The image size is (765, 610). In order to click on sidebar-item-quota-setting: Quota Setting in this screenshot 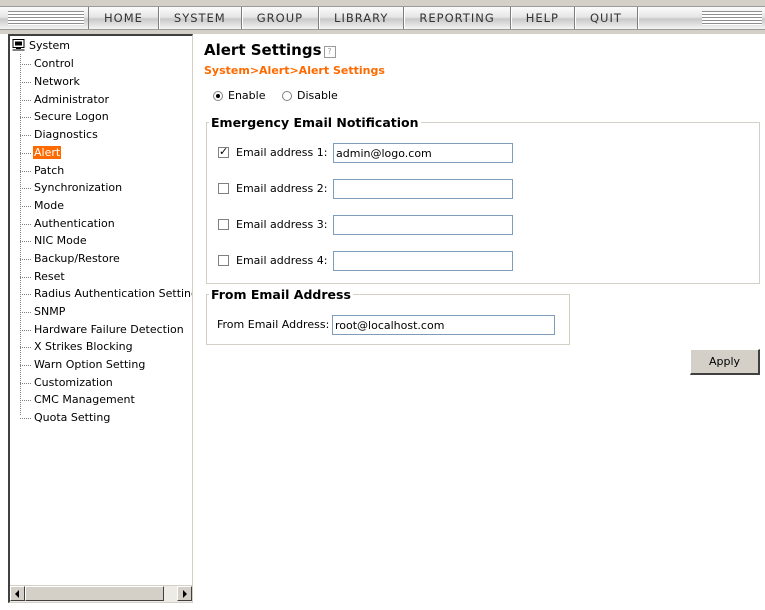, I will do `click(65, 417)`.